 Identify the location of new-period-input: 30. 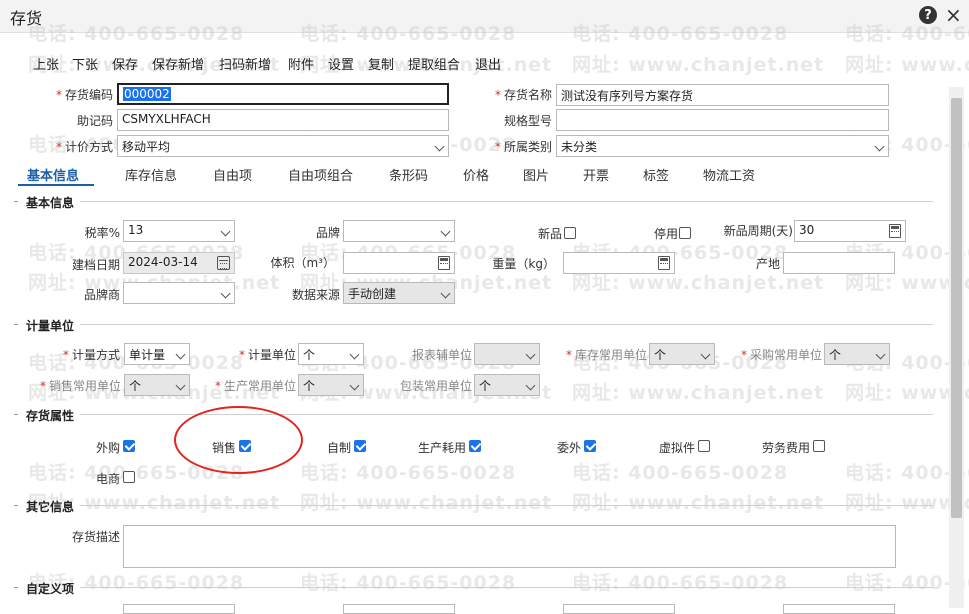
(850, 231).